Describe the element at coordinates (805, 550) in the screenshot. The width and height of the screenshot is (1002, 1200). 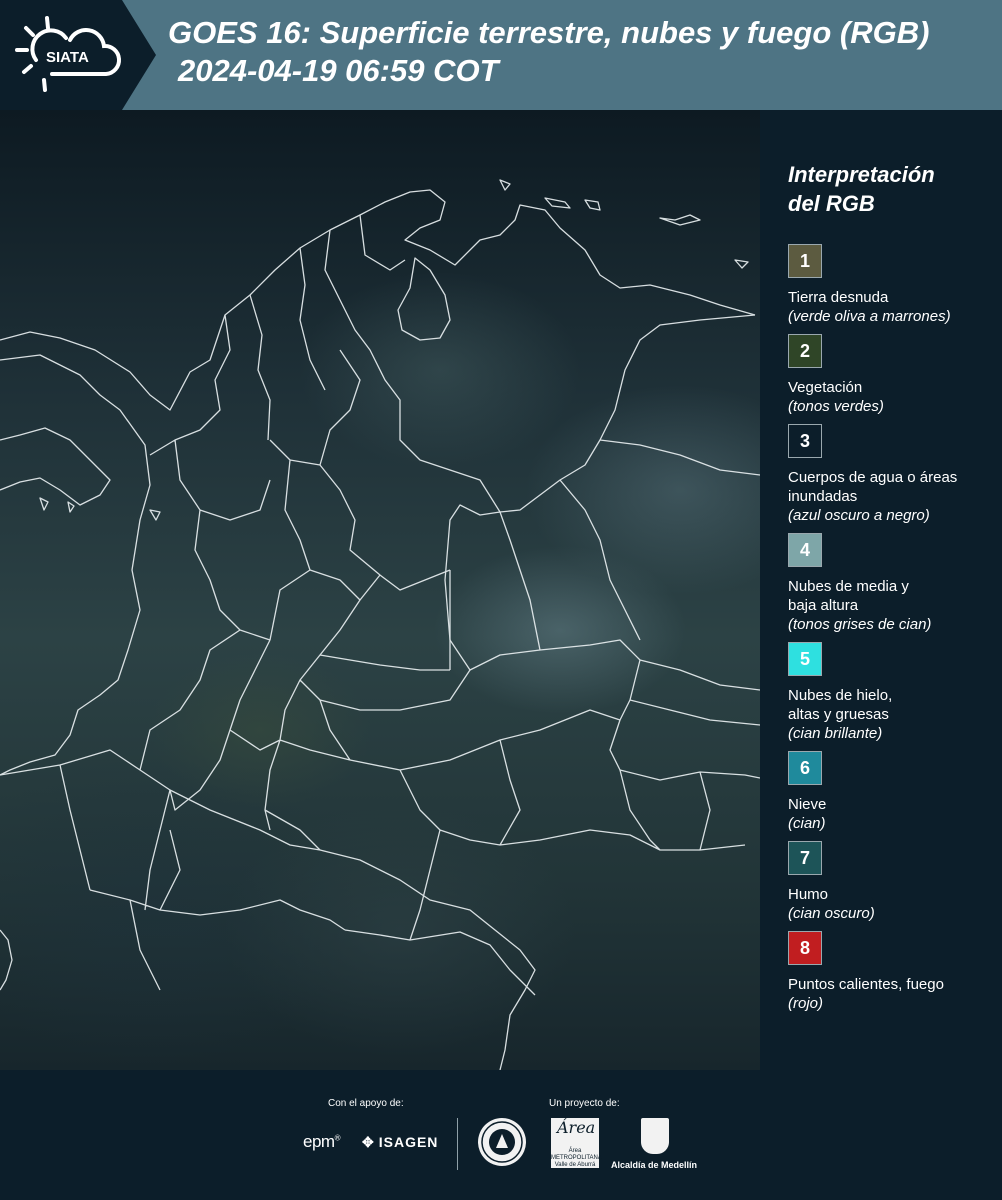
I see `swatch-4: 4` at that location.